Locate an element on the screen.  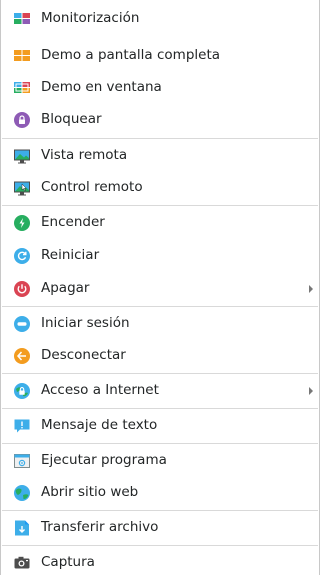
menu-item-logout: Desconectar is located at coordinates (160, 355).